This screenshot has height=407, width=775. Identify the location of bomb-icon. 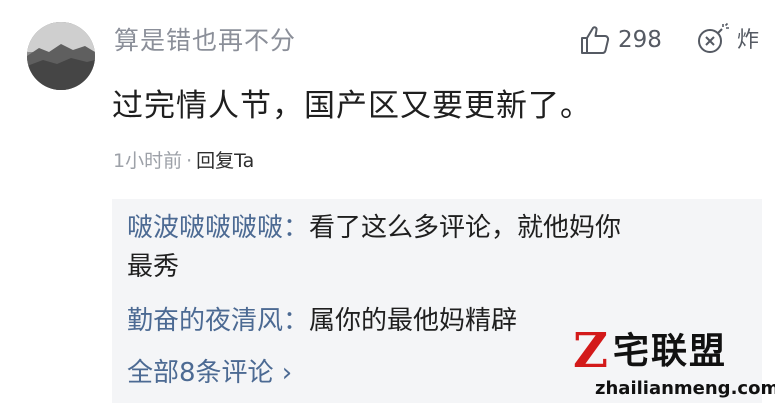
(713, 37).